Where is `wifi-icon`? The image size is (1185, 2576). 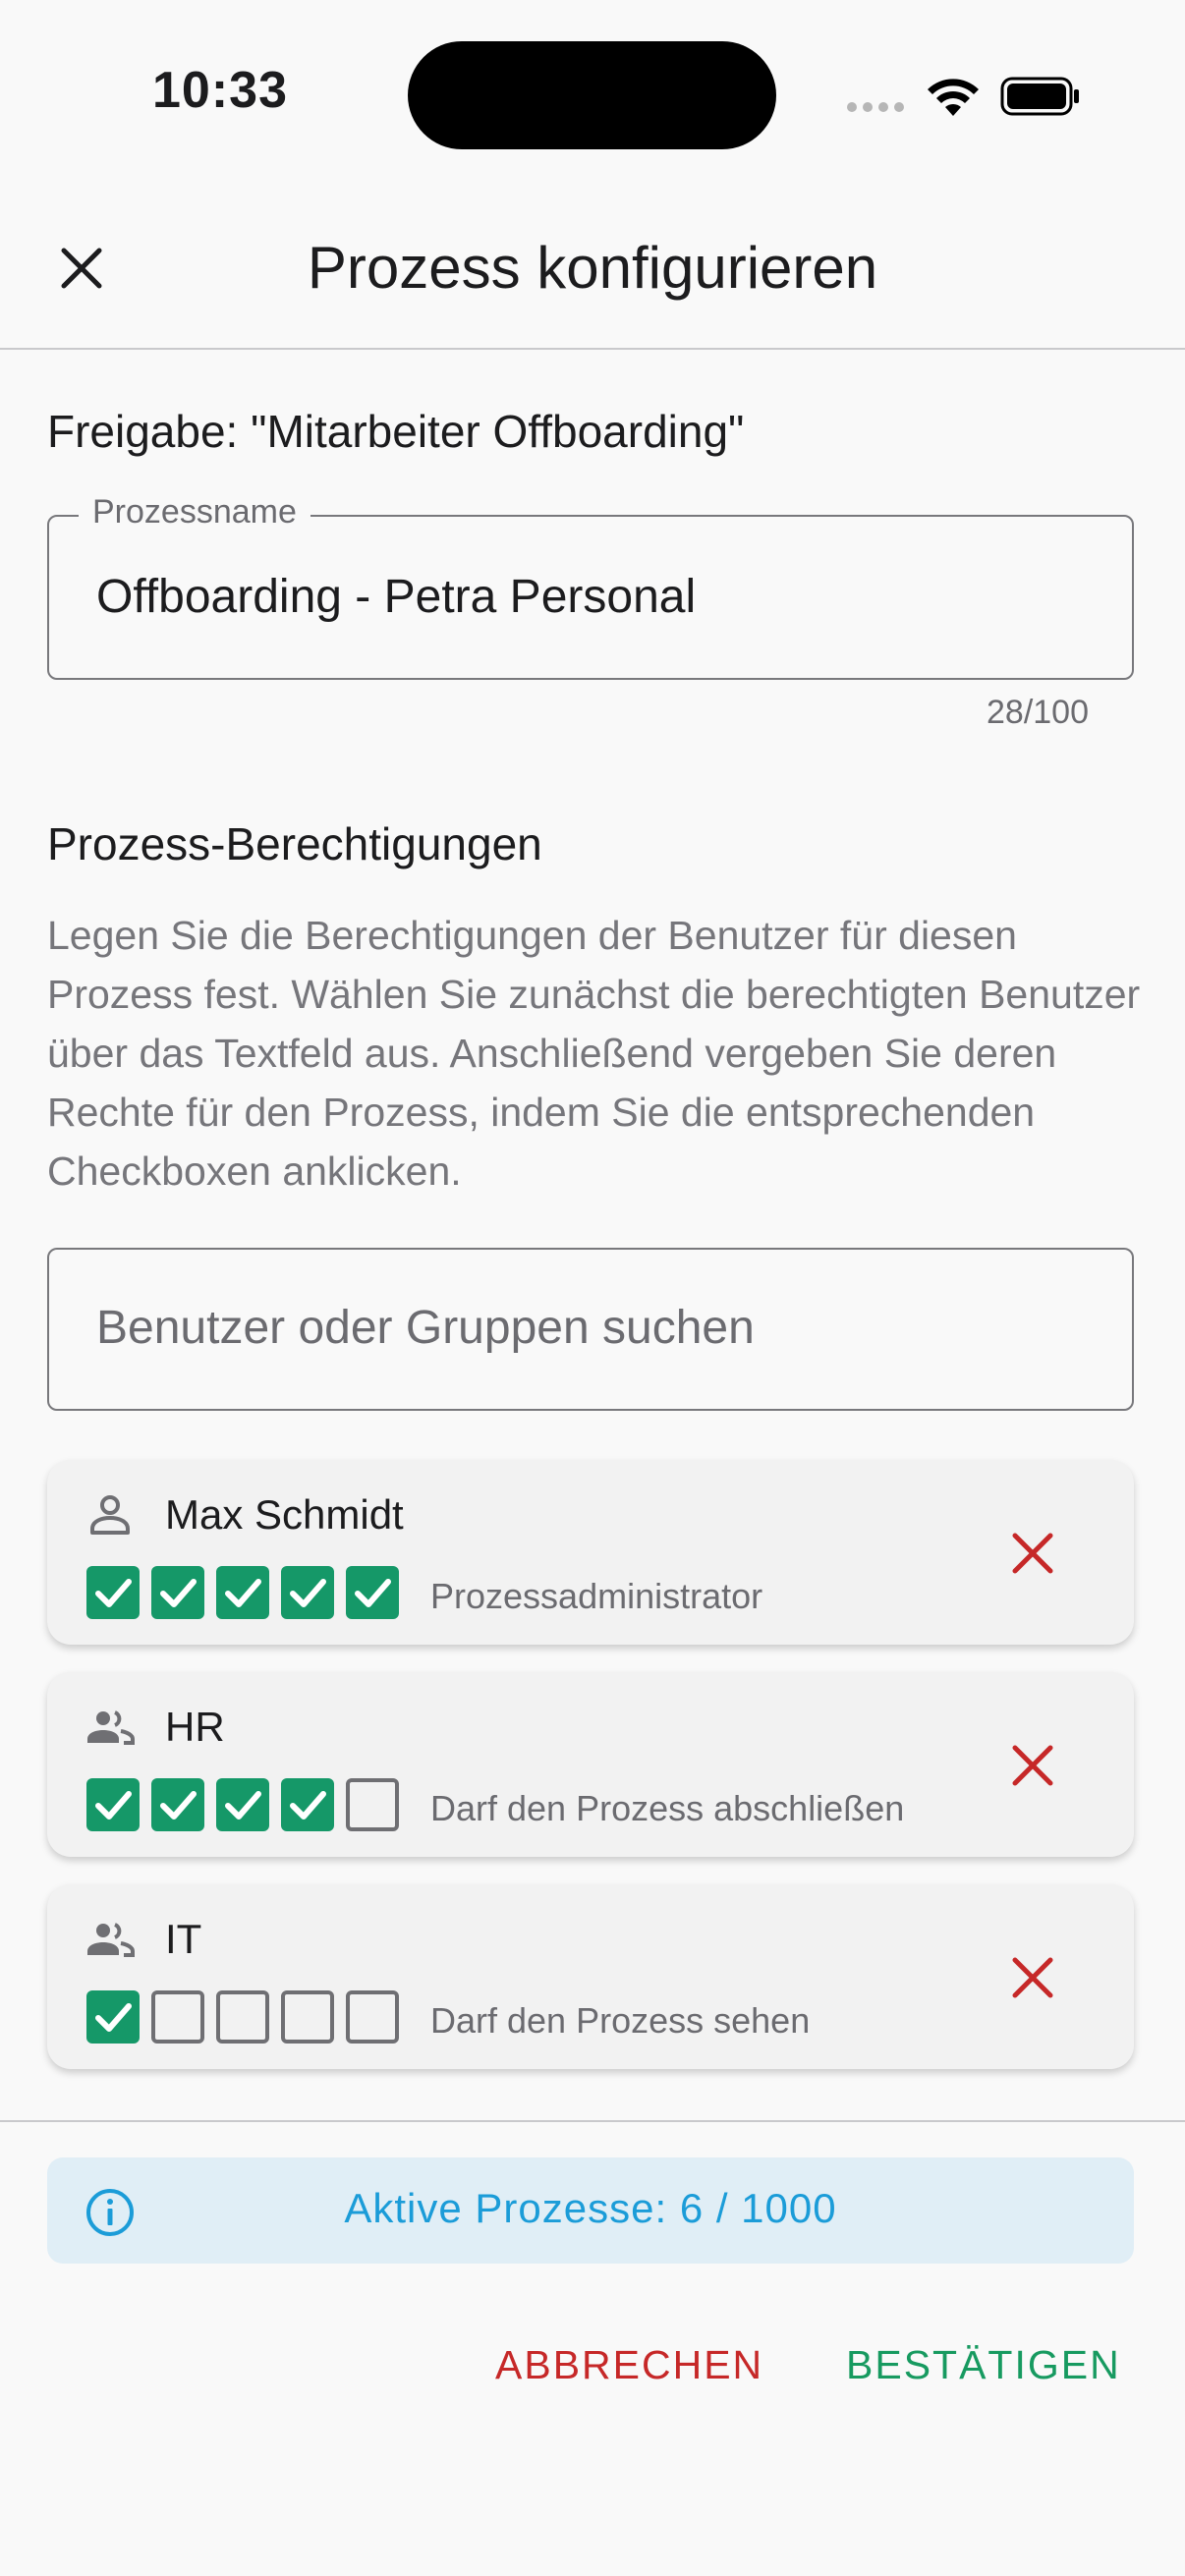
wifi-icon is located at coordinates (954, 97).